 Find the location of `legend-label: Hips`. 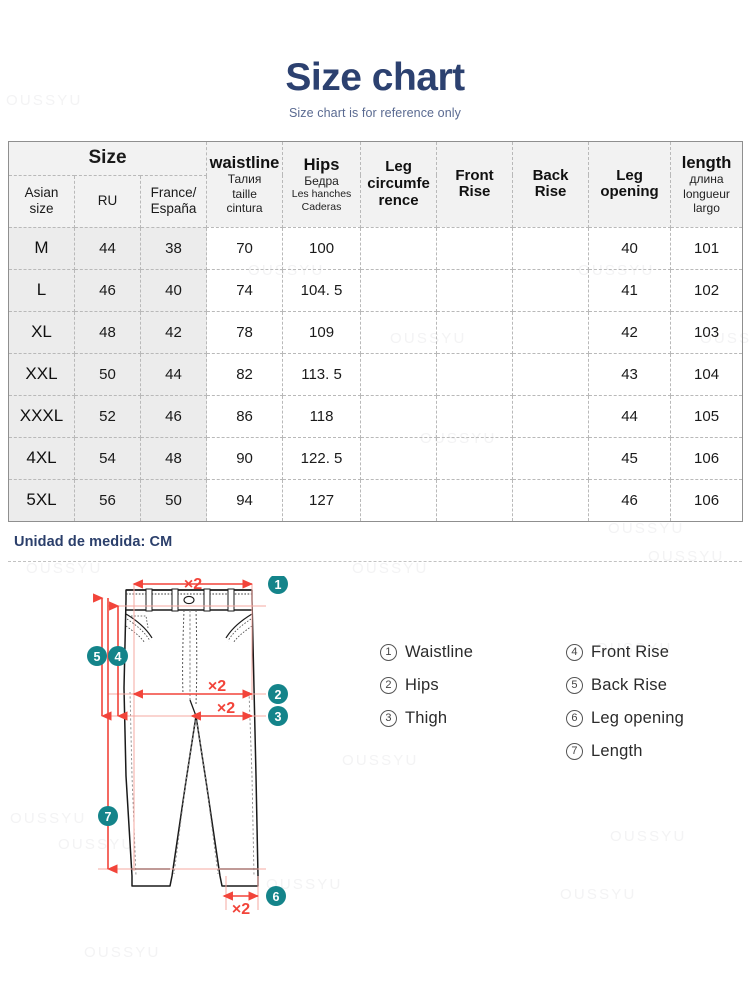

legend-label: Hips is located at coordinates (422, 684).